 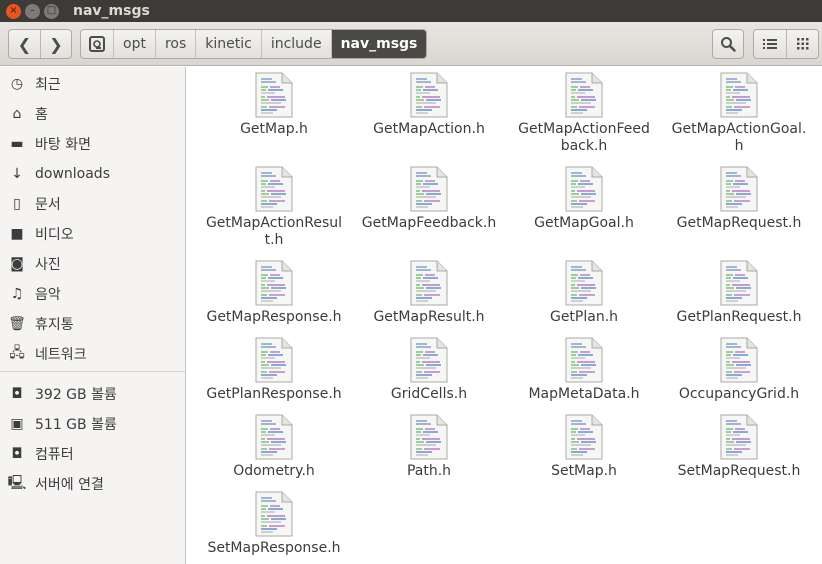 What do you see at coordinates (92, 424) in the screenshot?
I see `sidebar-item-volume-511gb: ▣ 511 GB 볼륨` at bounding box center [92, 424].